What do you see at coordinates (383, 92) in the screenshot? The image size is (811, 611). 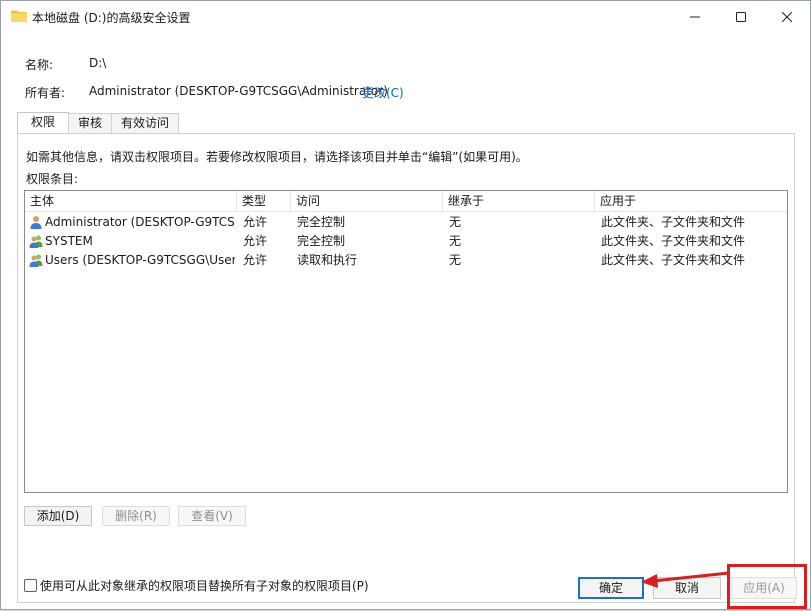 I see `change-owner-link: 更改(C)` at bounding box center [383, 92].